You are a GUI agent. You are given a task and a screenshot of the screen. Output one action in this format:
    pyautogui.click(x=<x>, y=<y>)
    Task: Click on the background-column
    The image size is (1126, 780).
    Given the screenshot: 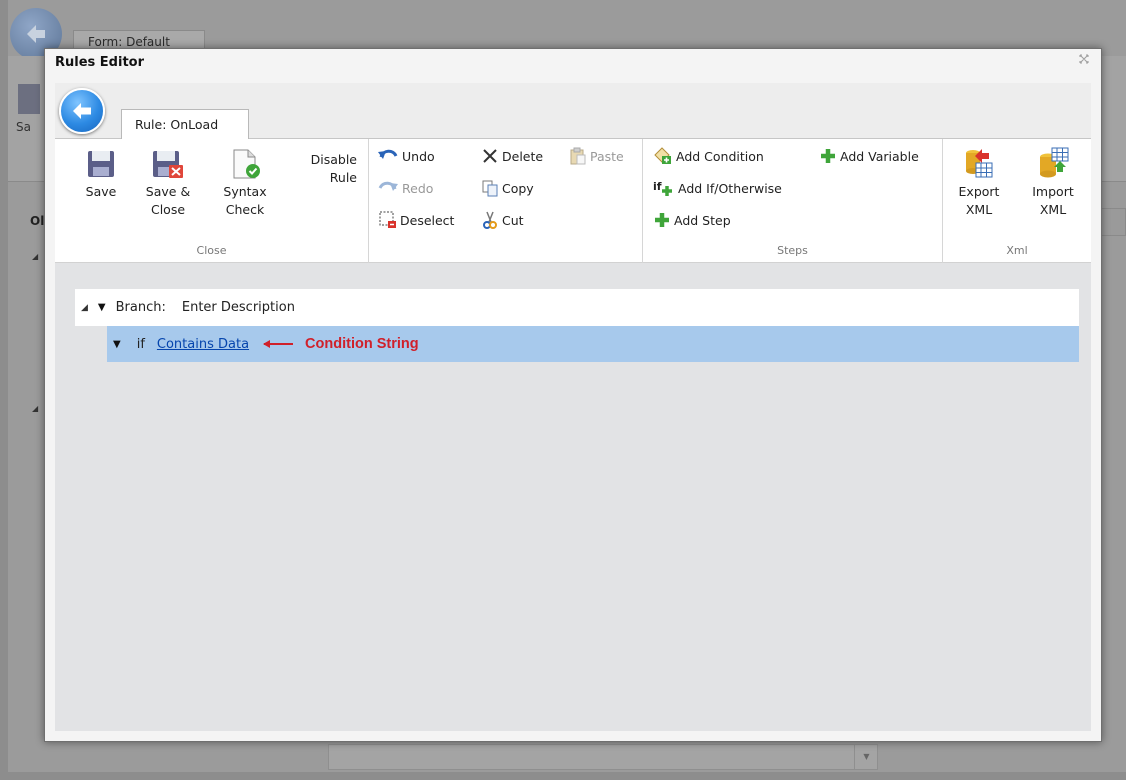 What is the action you would take?
    pyautogui.click(x=1113, y=222)
    